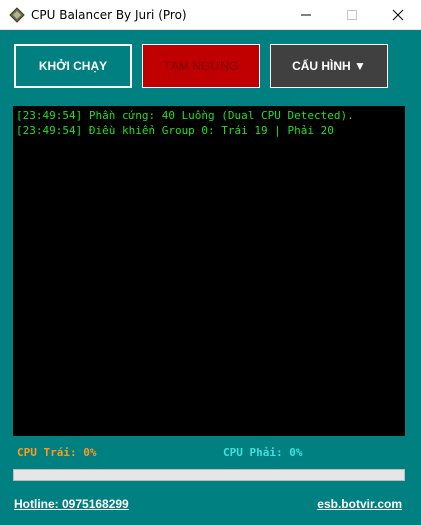  I want to click on hotline-link: Hotline: 0975168299, so click(71, 504).